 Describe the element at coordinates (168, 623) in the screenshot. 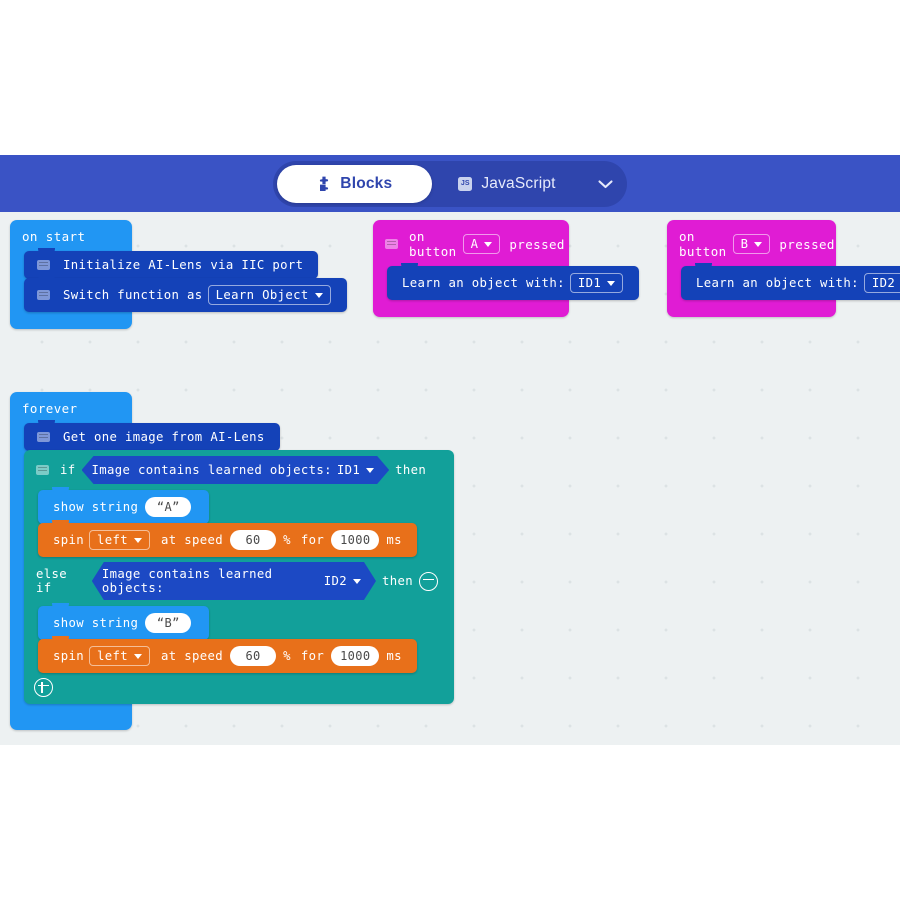

I see `show-string-b-value: “B”` at that location.